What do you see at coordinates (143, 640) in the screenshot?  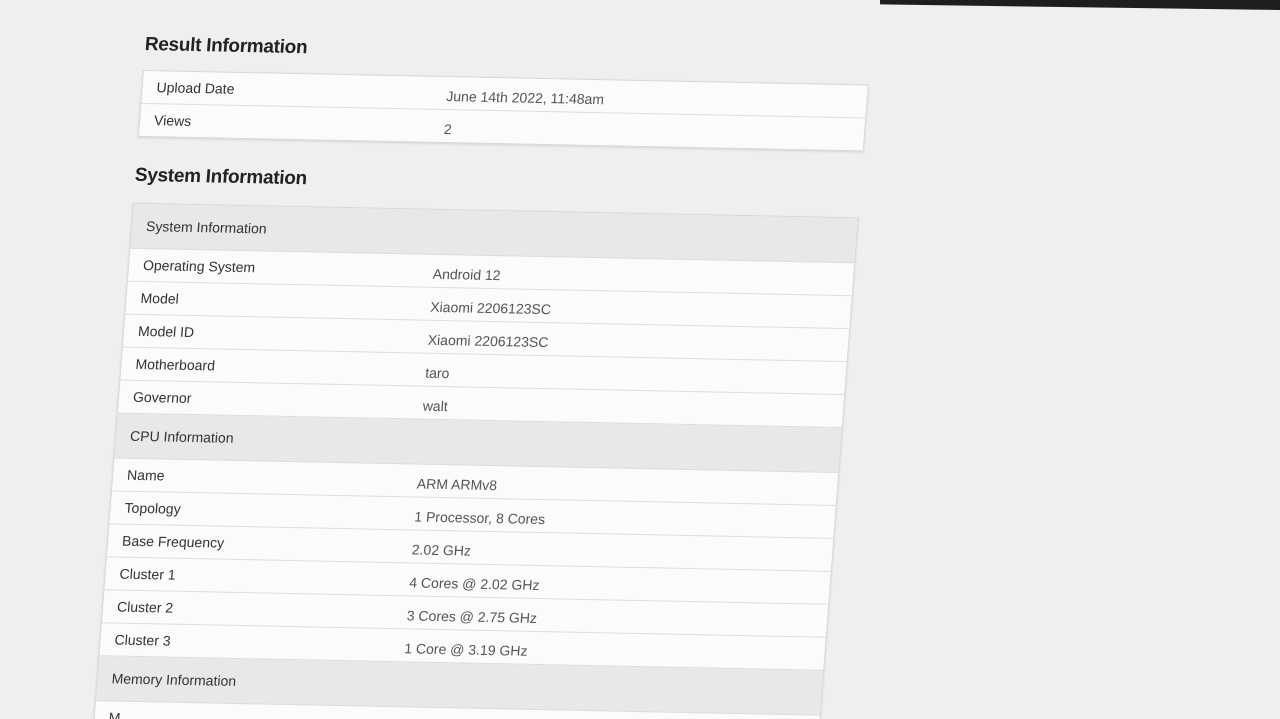 I see `row-name: Cluster 3` at bounding box center [143, 640].